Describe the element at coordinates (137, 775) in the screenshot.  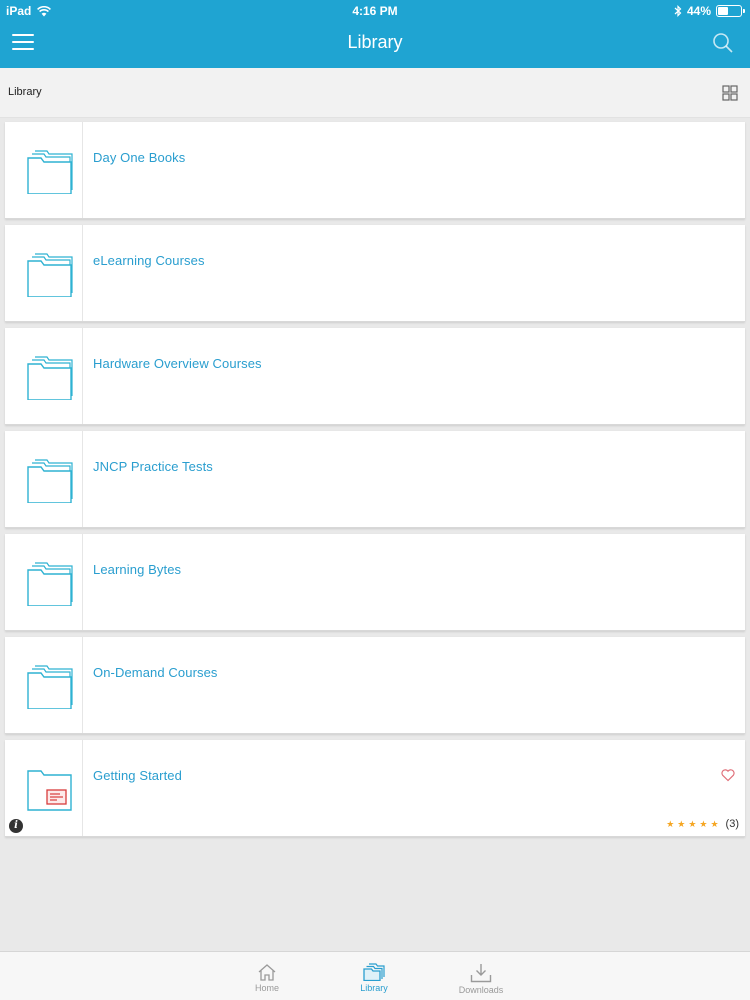
I see `item-title: Getting Started` at that location.